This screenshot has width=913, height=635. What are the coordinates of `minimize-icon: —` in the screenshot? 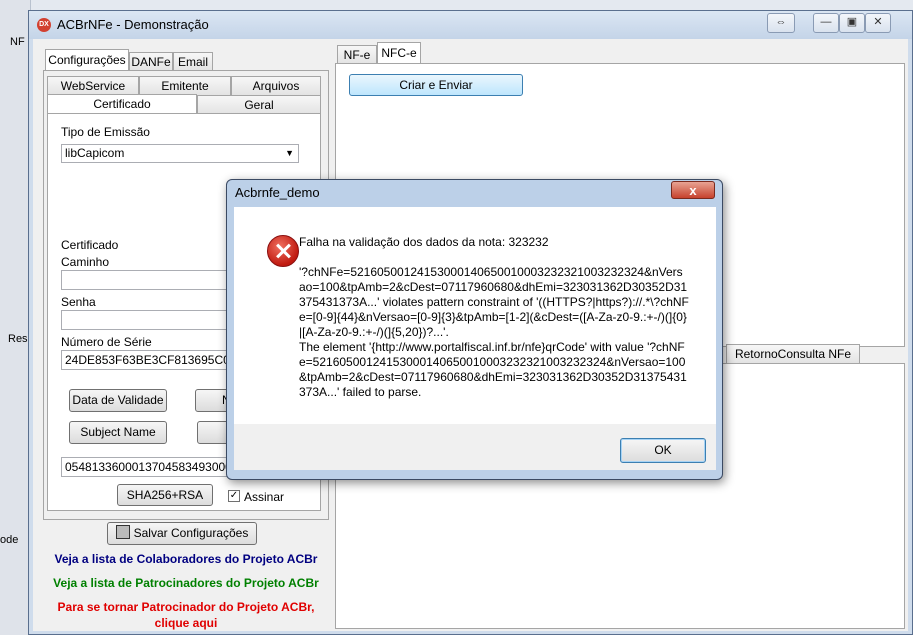 It's located at (826, 23).